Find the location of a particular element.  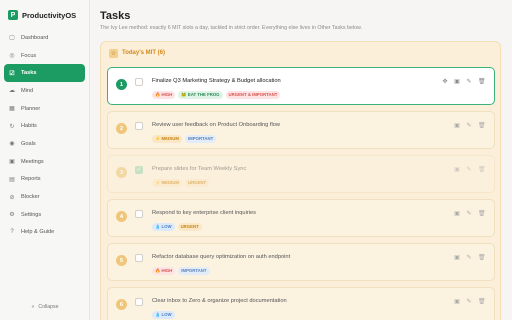

sidebar-item-tasks: ☑ Tasks is located at coordinates (44, 73).